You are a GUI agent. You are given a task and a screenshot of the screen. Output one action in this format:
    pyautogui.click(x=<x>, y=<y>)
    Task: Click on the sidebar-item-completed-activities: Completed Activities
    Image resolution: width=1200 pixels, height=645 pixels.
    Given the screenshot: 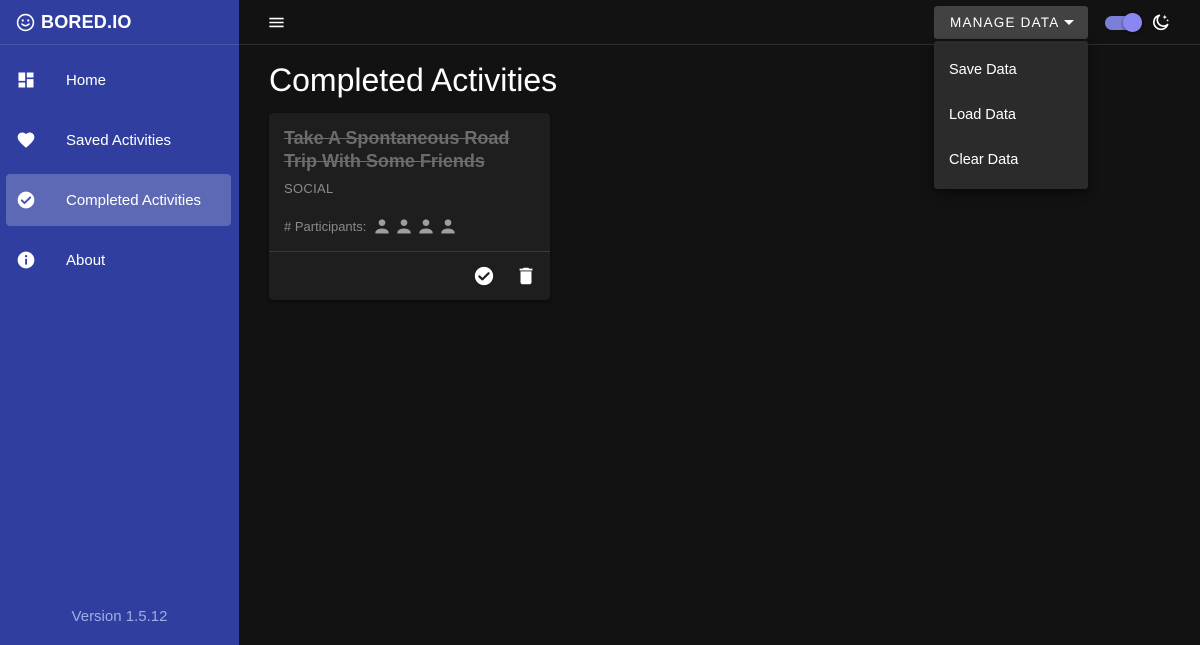 What is the action you would take?
    pyautogui.click(x=118, y=200)
    